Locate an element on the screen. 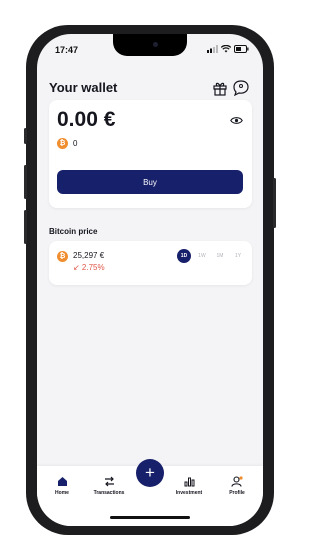  period-1y: 1Y is located at coordinates (238, 256).